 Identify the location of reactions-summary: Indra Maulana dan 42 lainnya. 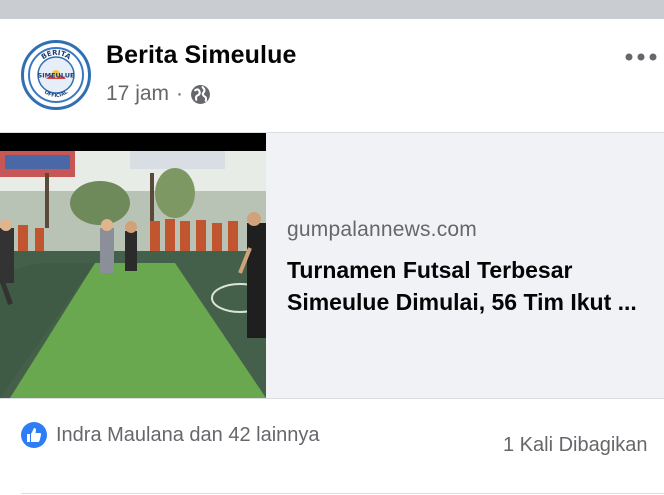
(170, 435).